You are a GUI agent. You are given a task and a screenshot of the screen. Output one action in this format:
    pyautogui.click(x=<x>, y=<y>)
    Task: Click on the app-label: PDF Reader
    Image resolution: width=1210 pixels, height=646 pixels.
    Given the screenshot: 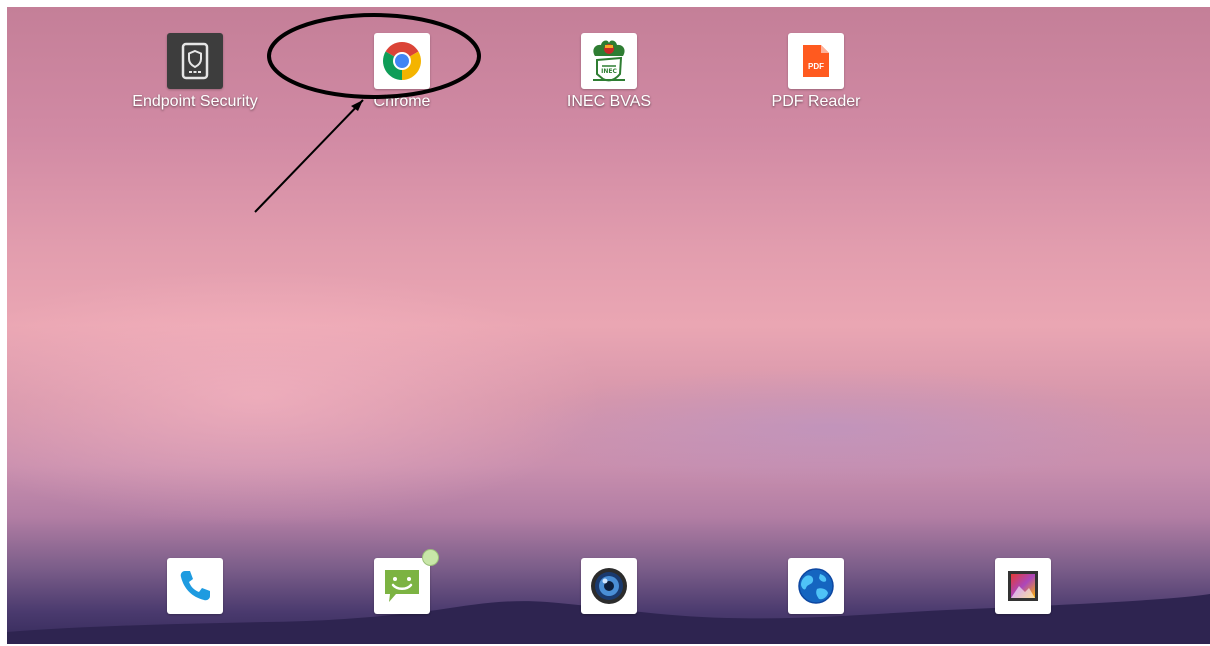 What is the action you would take?
    pyautogui.click(x=816, y=101)
    